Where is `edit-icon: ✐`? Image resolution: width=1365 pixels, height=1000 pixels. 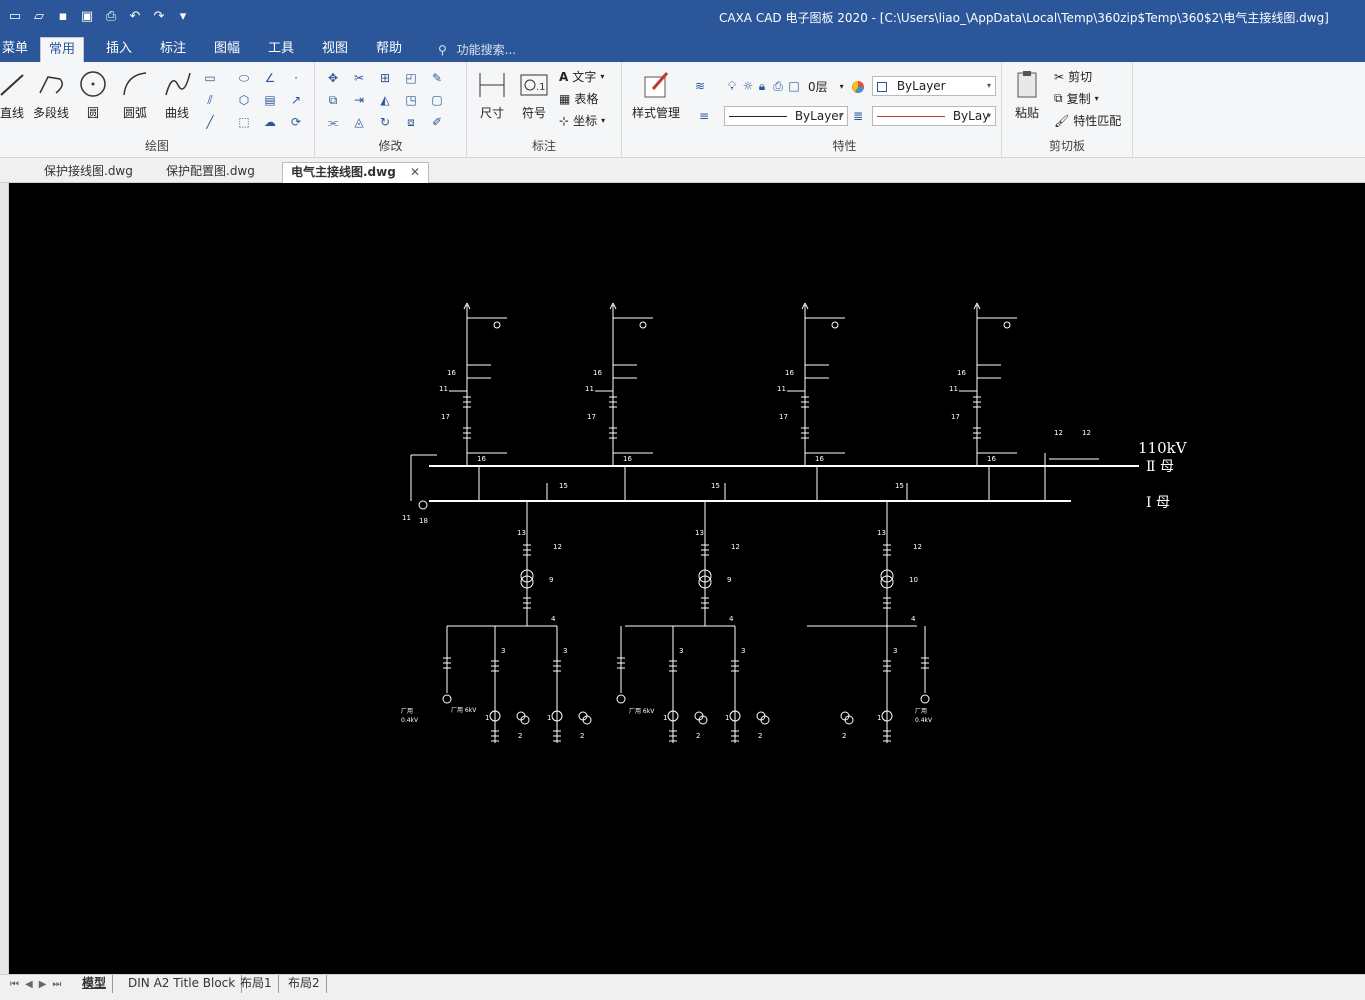 edit-icon: ✐ is located at coordinates (437, 122).